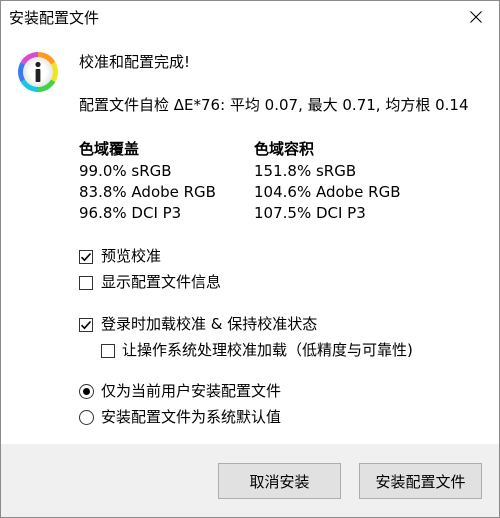  What do you see at coordinates (161, 282) in the screenshot?
I see `show-profile-info-label: 显示配置文件信息` at bounding box center [161, 282].